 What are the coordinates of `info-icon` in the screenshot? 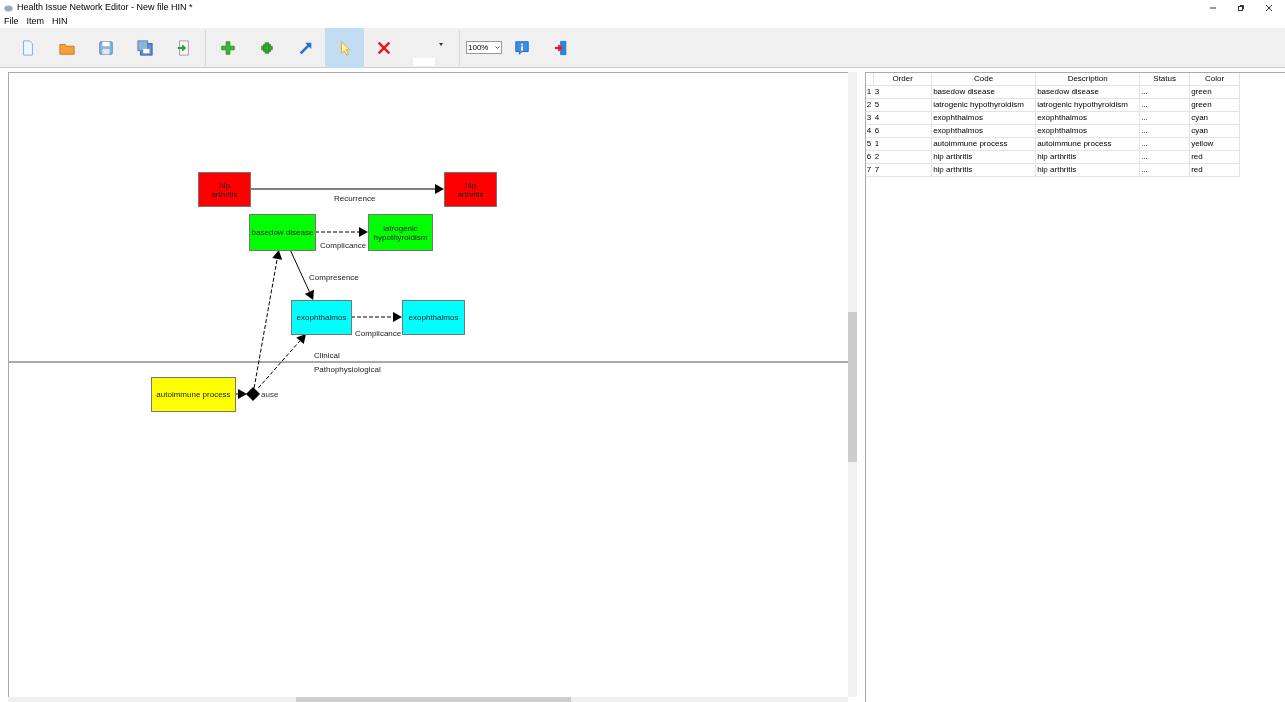 It's located at (521, 47).